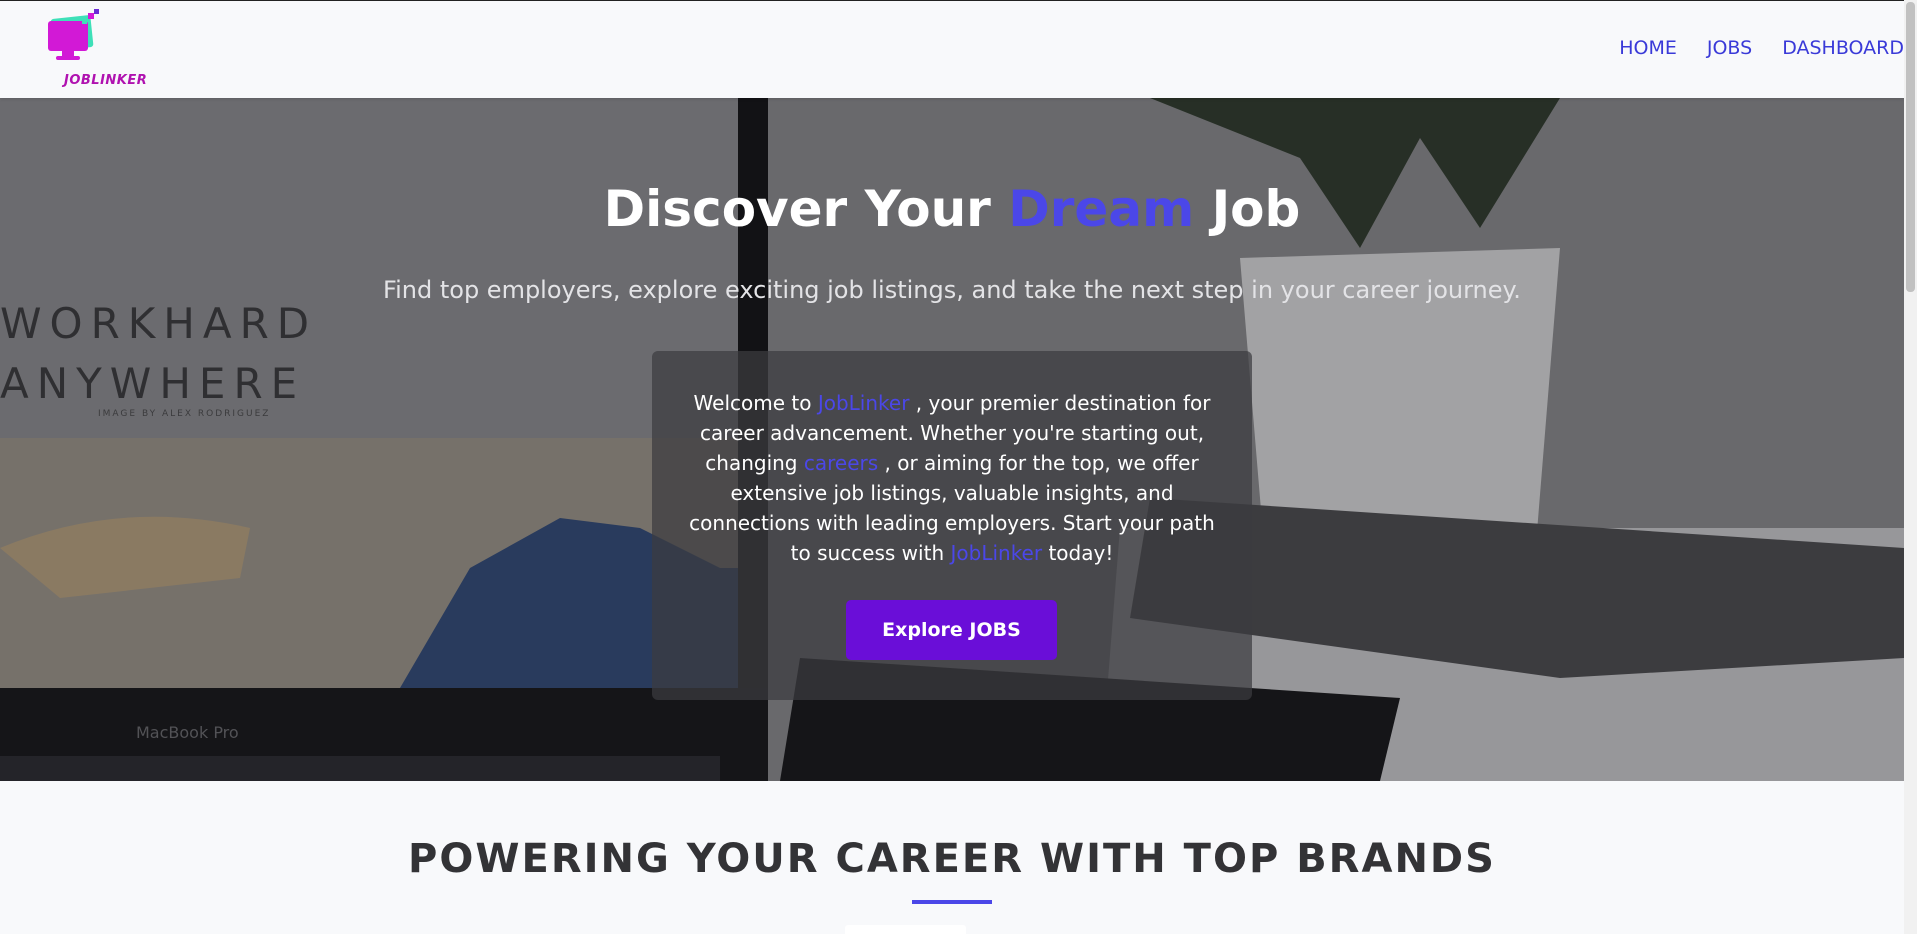 This screenshot has height=934, width=1917. What do you see at coordinates (1101, 209) in the screenshot?
I see `hero-title-accent: Dream` at bounding box center [1101, 209].